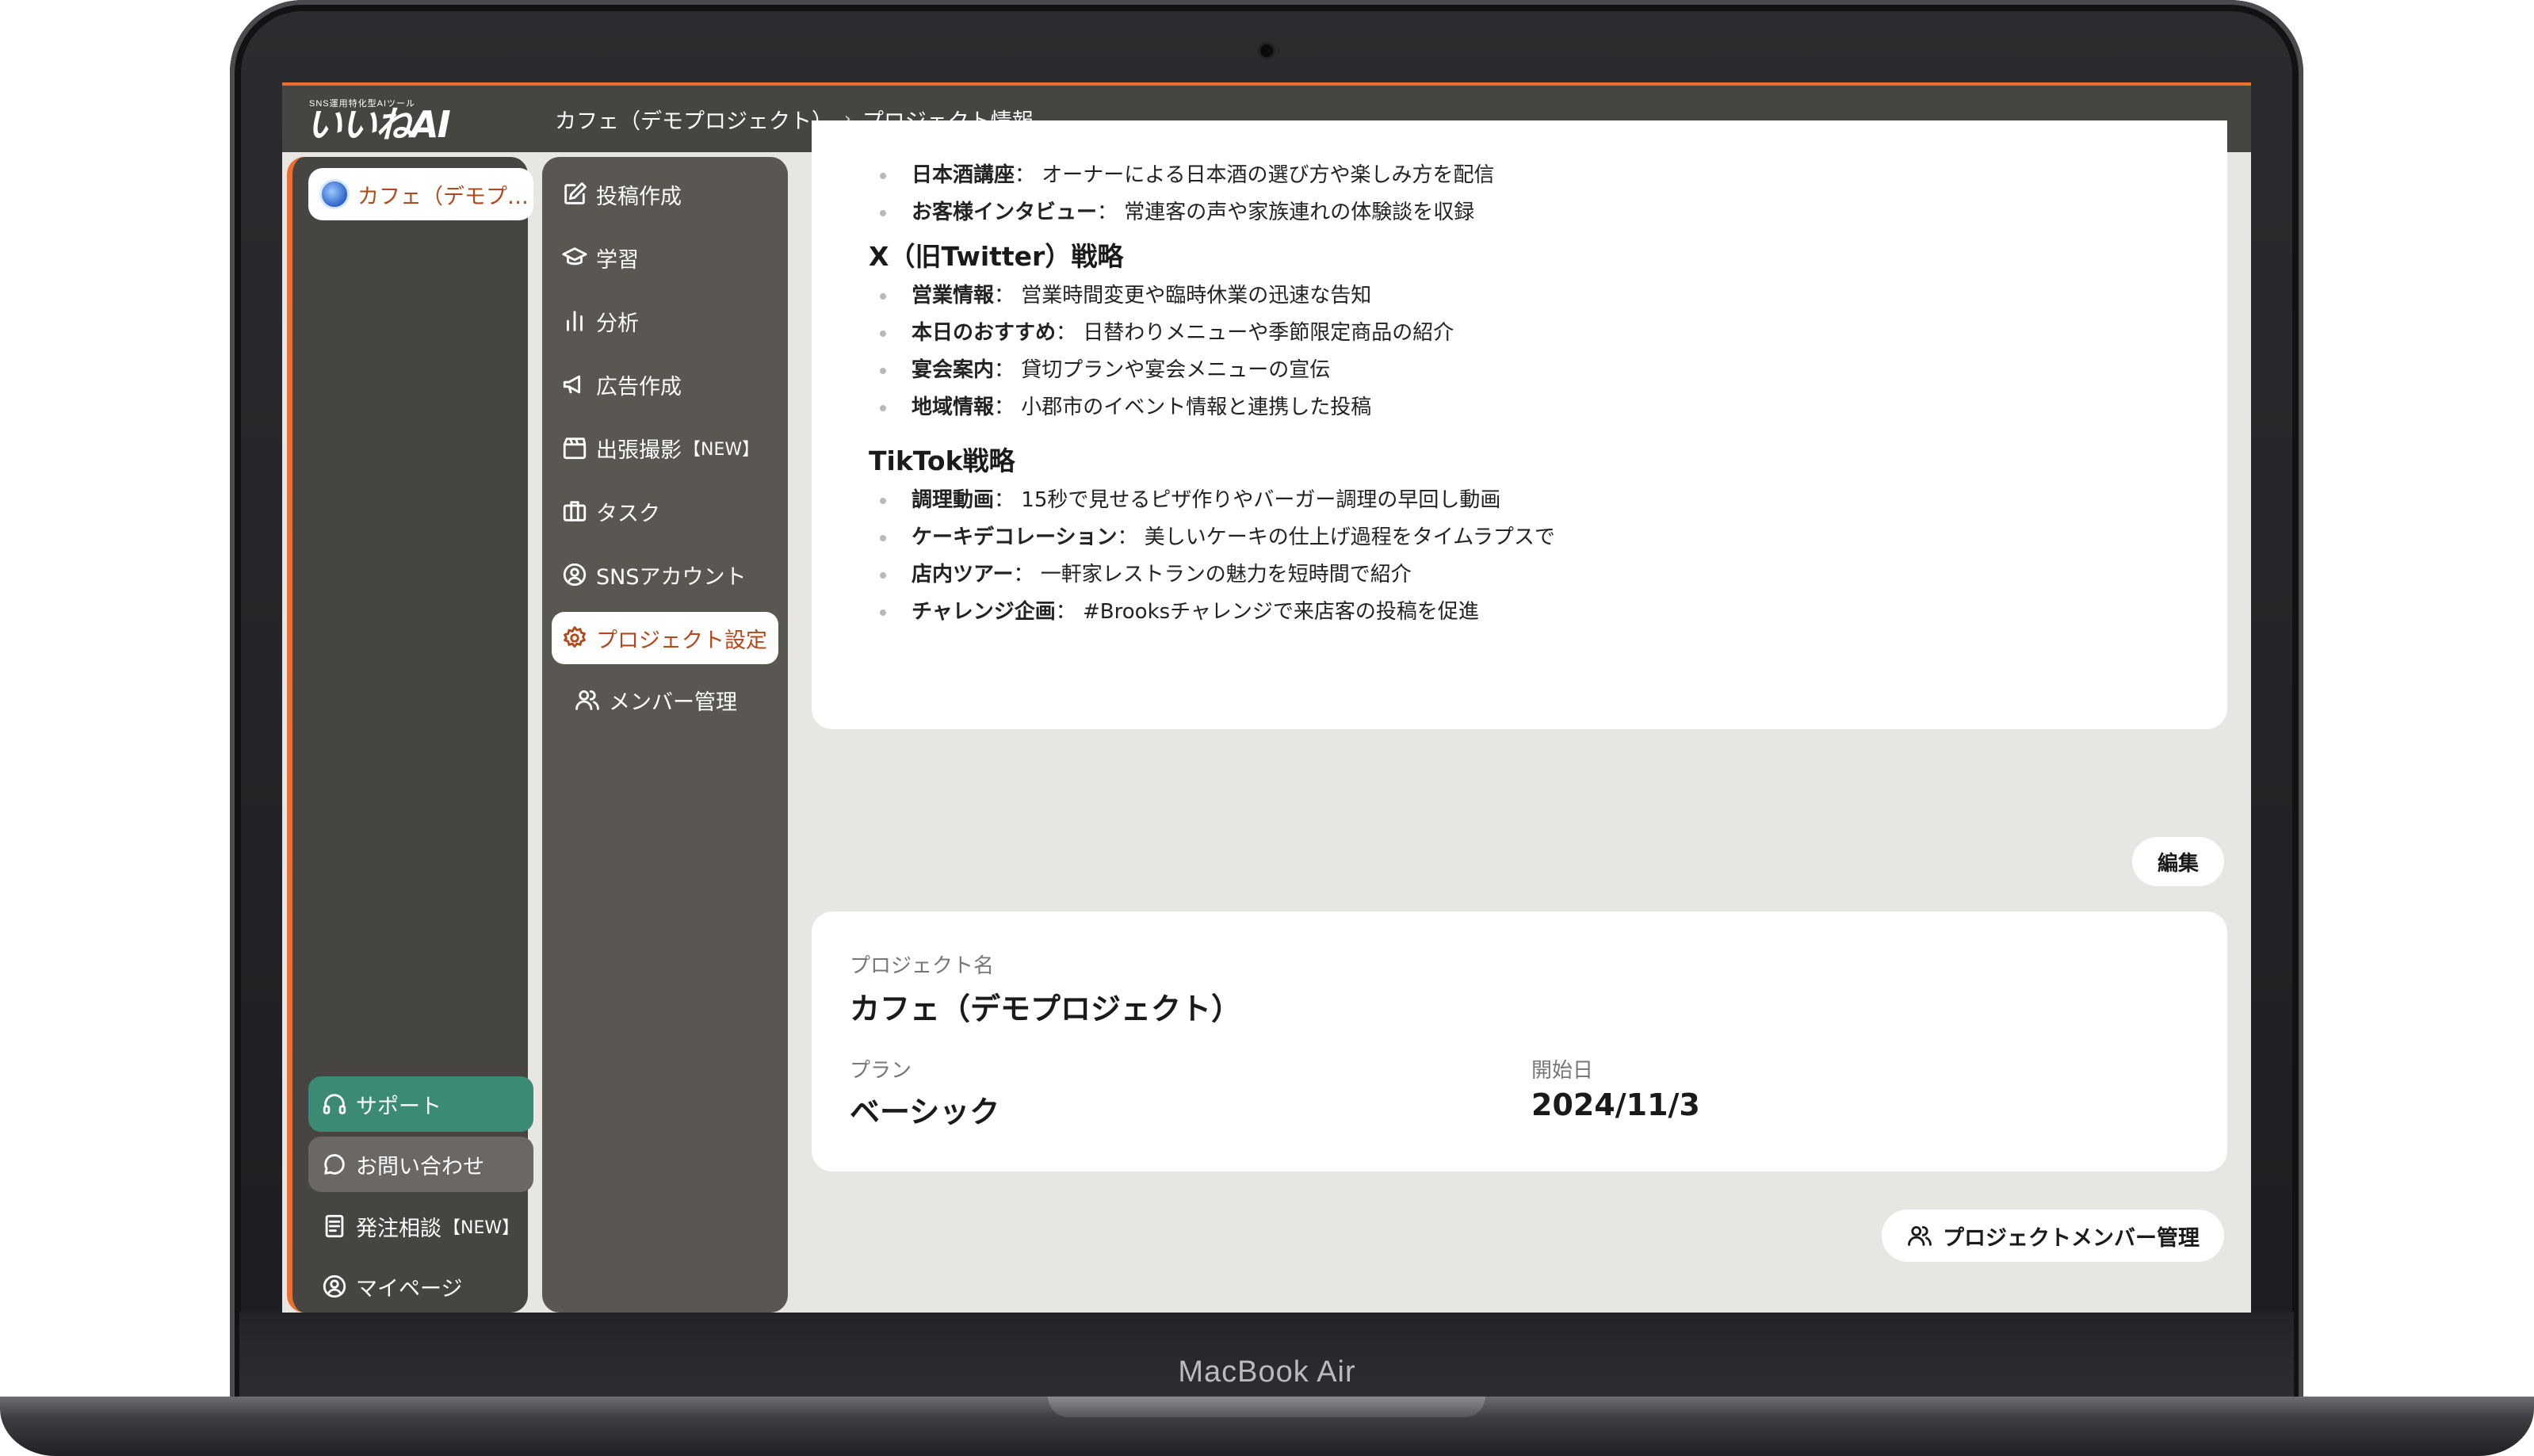 The height and width of the screenshot is (1456, 2534). I want to click on nav-post-create: 投稿作成, so click(665, 194).